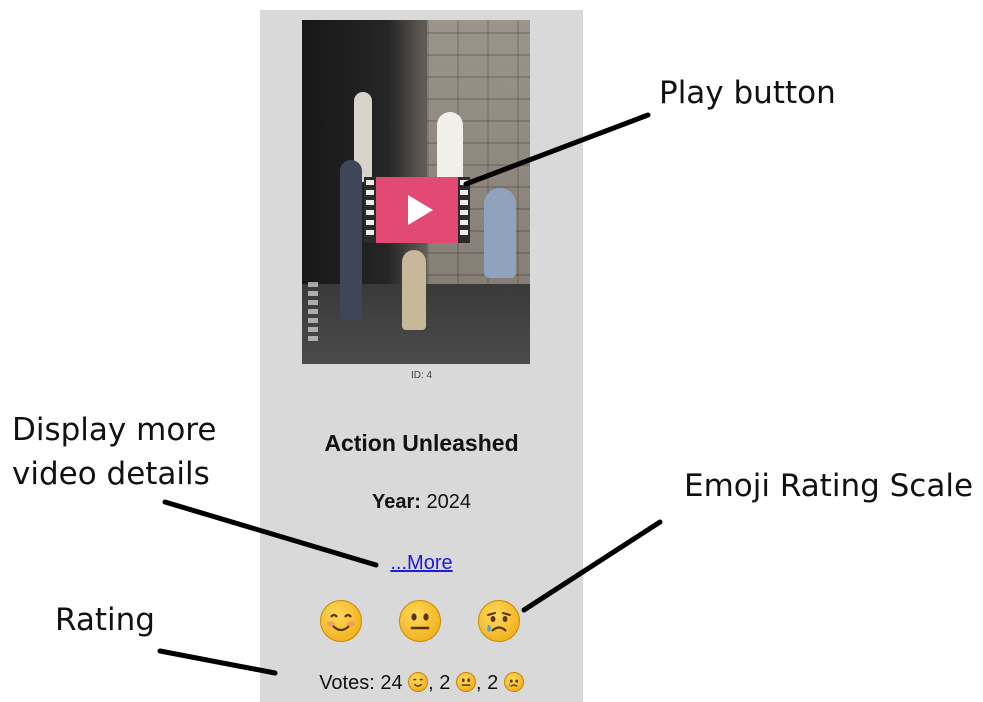 The height and width of the screenshot is (702, 983). I want to click on annotation-more-details-line2: video details, so click(111, 474).